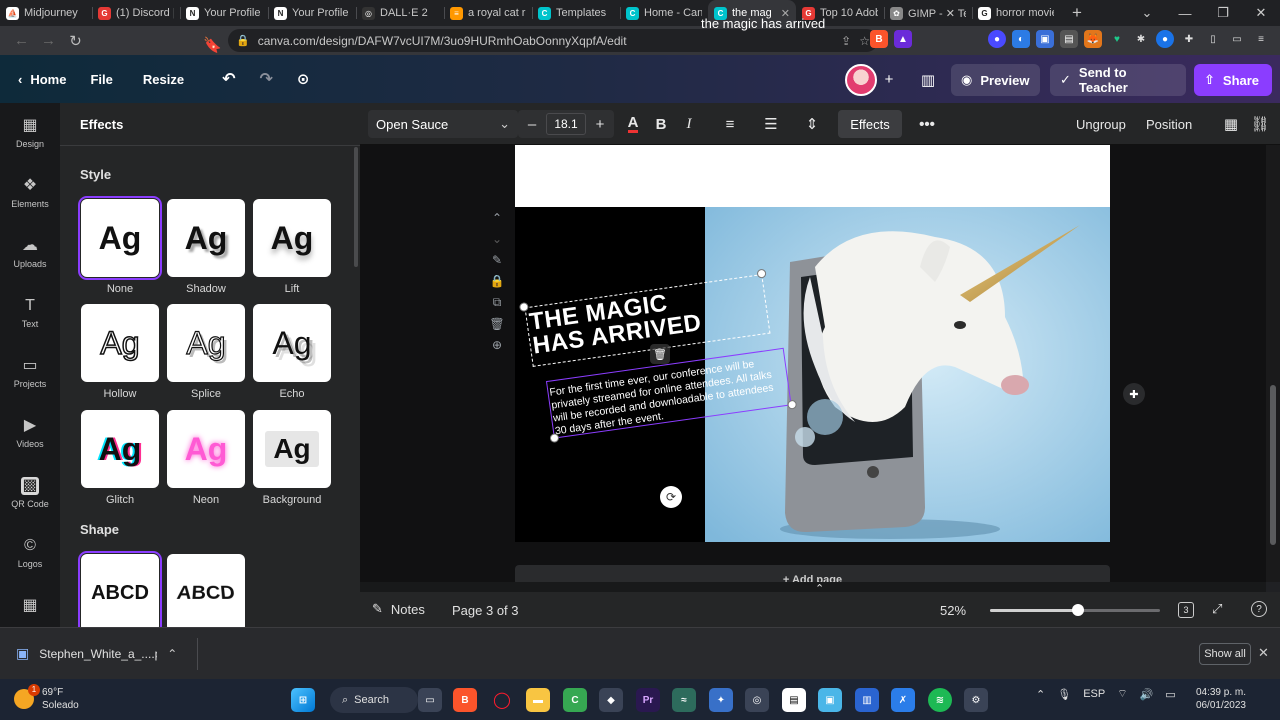 The height and width of the screenshot is (720, 1280). What do you see at coordinates (48, 40) in the screenshot?
I see `forward-button: →` at bounding box center [48, 40].